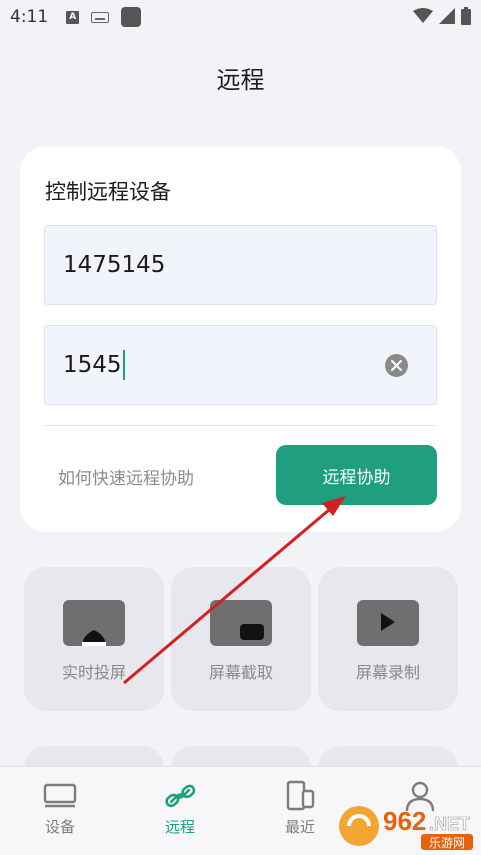  I want to click on status-time: 4:11, so click(29, 17).